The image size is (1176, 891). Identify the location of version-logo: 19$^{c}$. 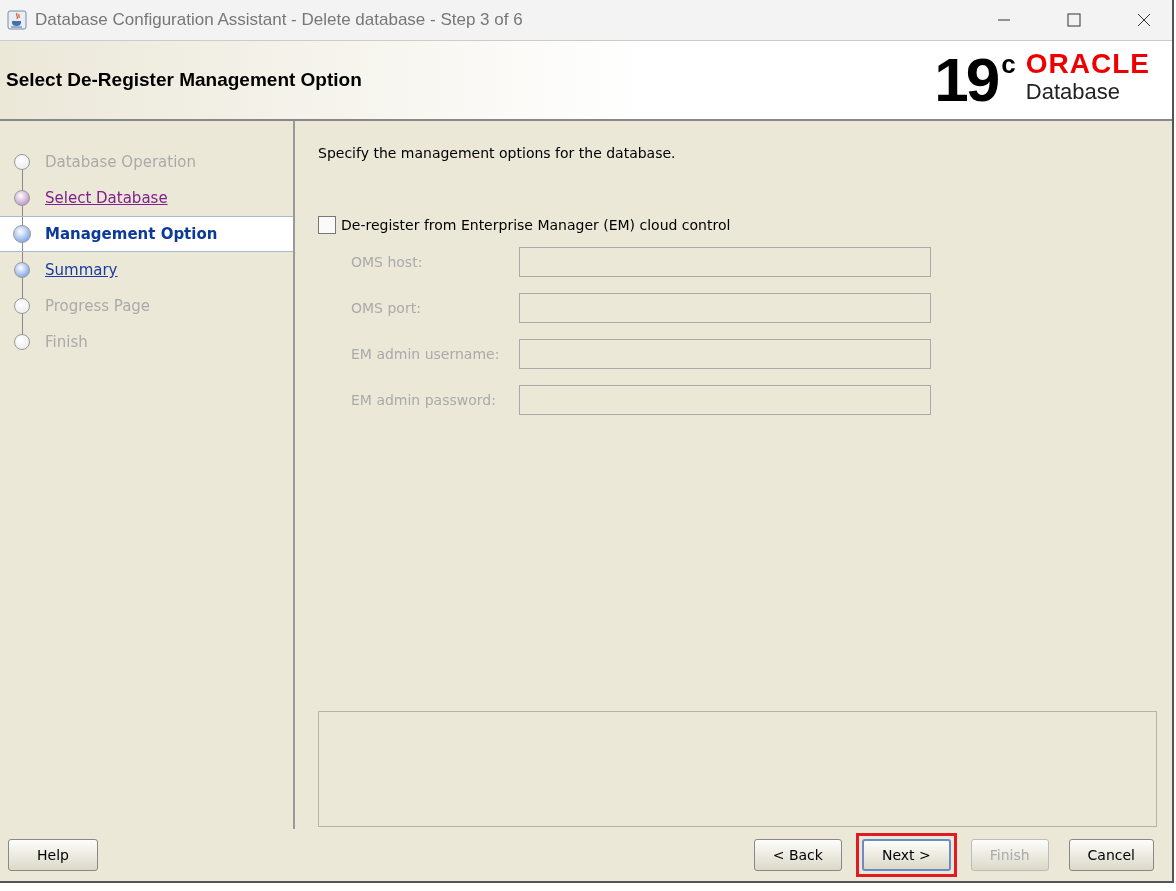
(975, 80).